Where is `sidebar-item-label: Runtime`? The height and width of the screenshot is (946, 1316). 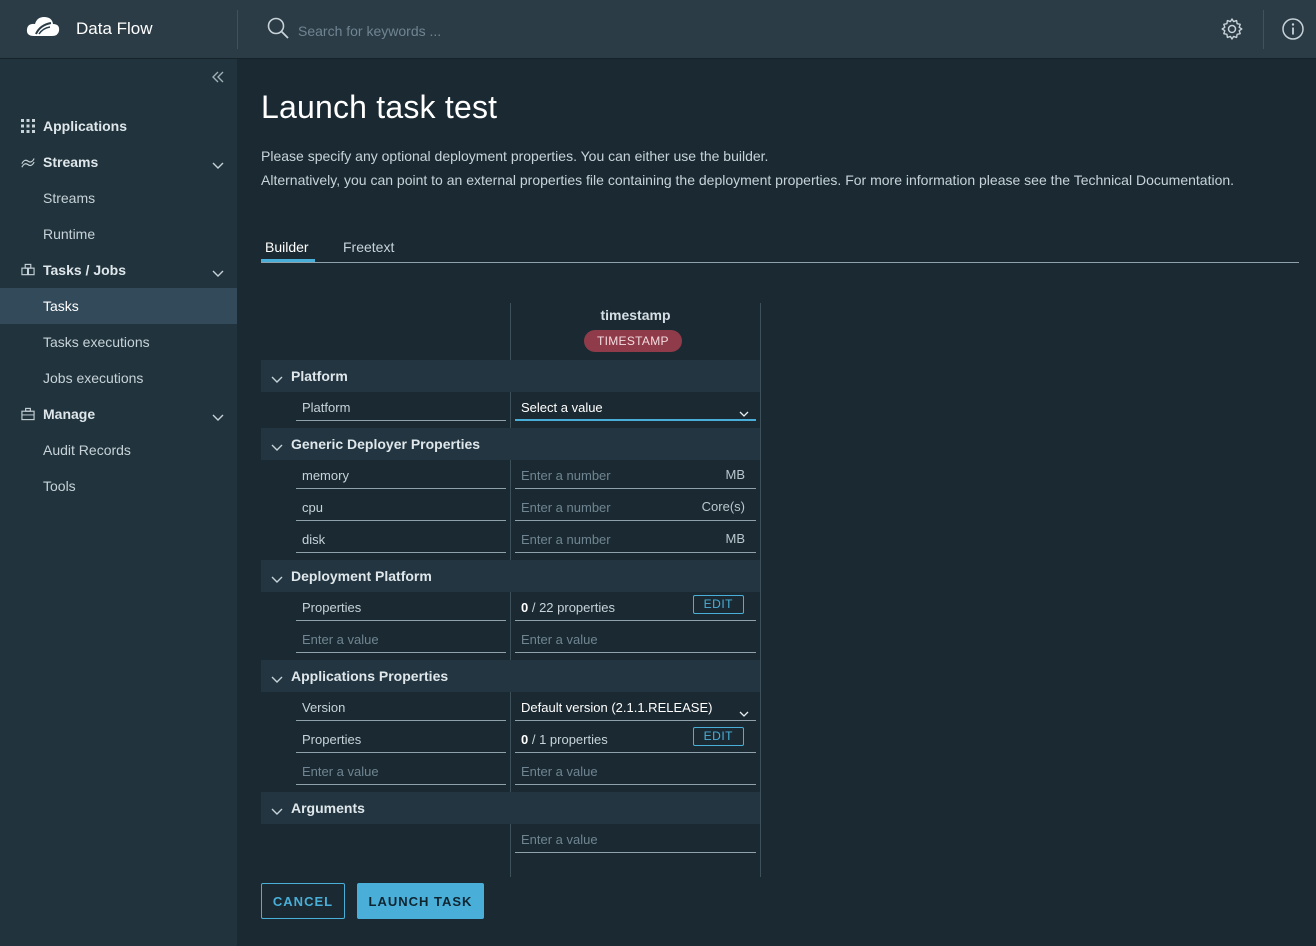 sidebar-item-label: Runtime is located at coordinates (69, 234).